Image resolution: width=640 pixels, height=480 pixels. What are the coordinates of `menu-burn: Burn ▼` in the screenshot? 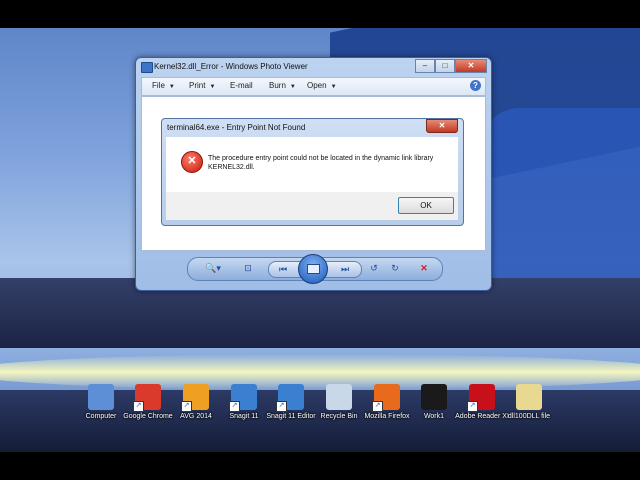 It's located at (282, 85).